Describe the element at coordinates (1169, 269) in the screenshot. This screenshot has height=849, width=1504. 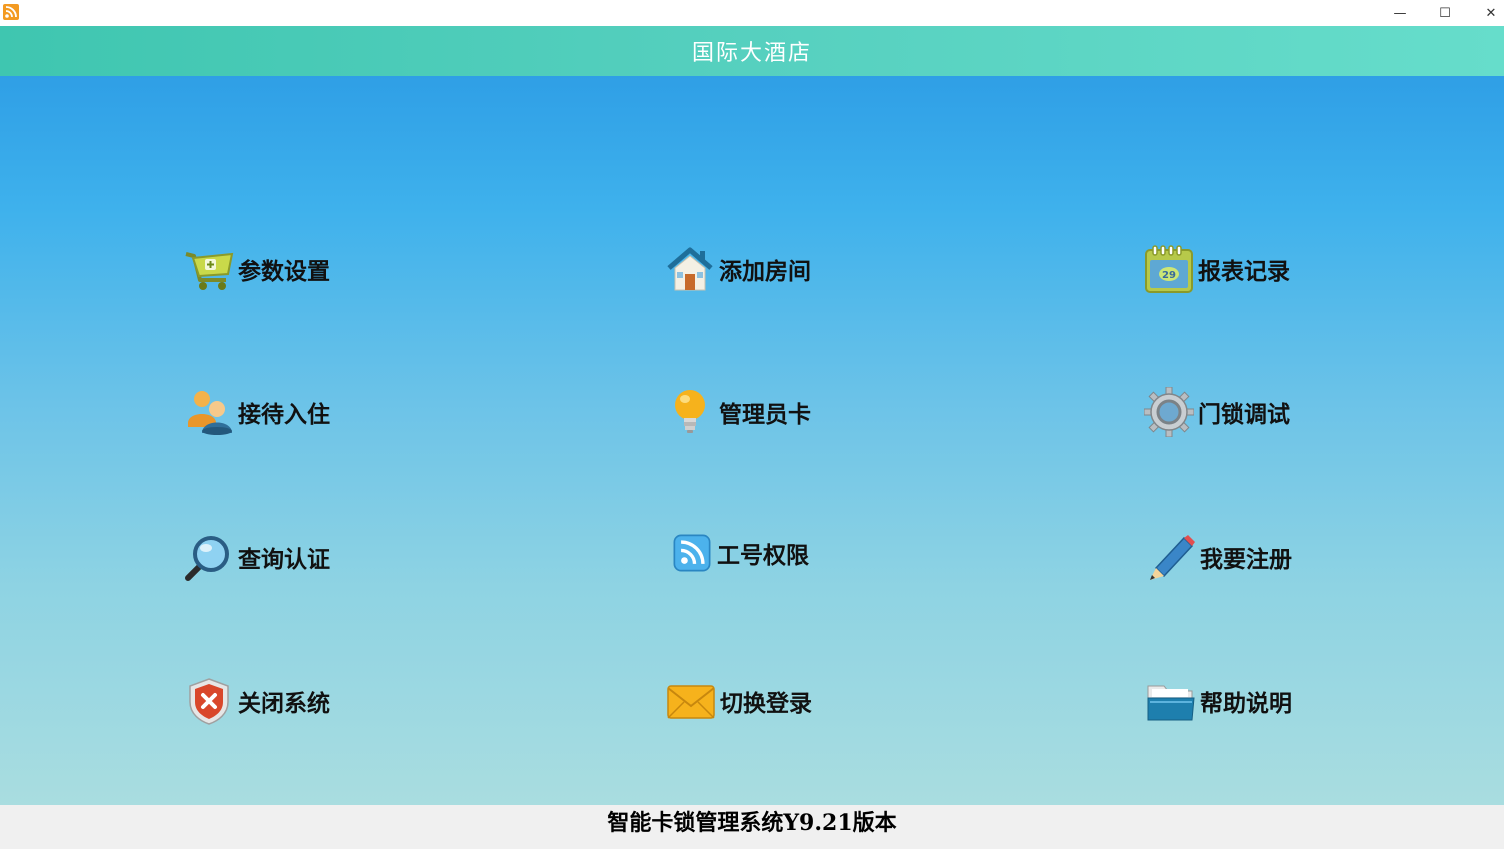
I see `calendar-icon: 29` at that location.